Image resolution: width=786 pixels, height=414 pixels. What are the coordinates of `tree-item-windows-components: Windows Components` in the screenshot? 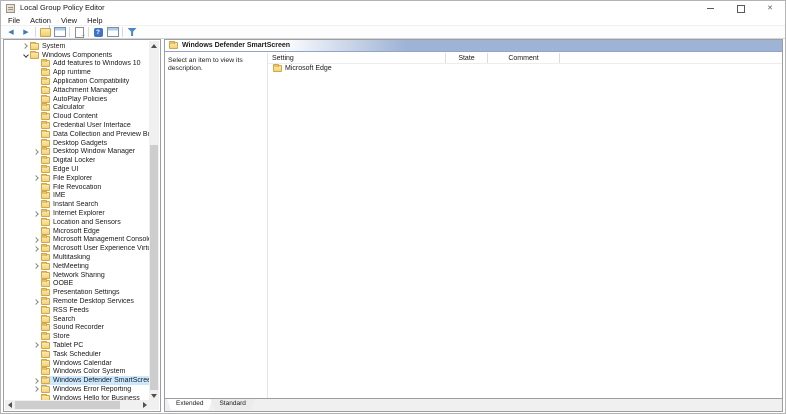 It's located at (77, 55).